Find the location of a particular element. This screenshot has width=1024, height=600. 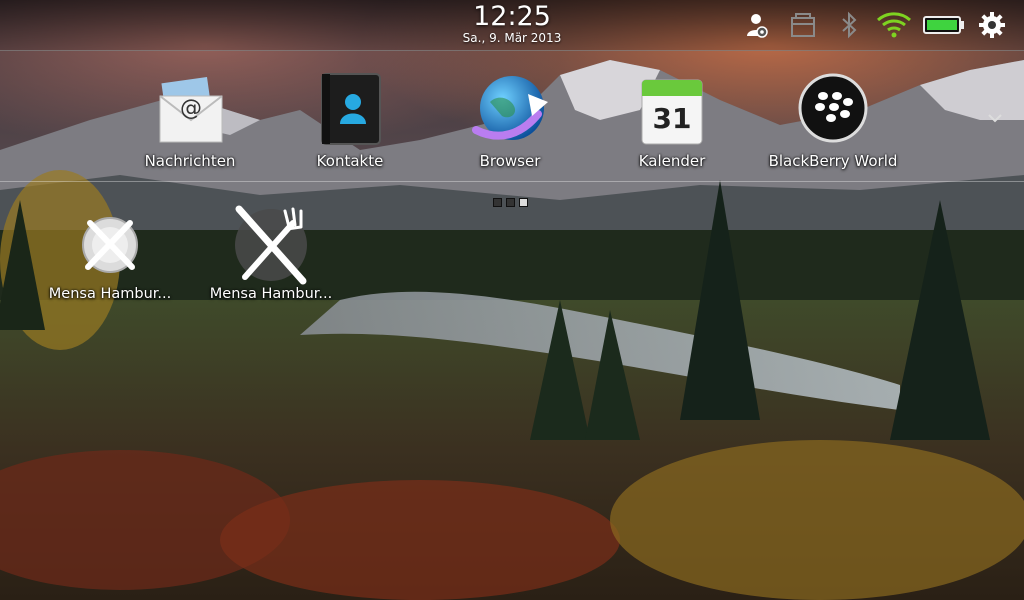

status-bar: 12:25 Sa., 9. Mär 2013 is located at coordinates (512, 25).